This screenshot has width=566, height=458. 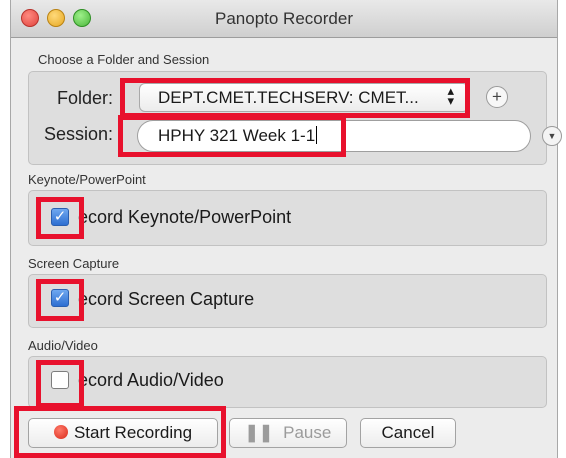 What do you see at coordinates (166, 299) in the screenshot?
I see `record-screen-capture-label: ecord Screen Capture` at bounding box center [166, 299].